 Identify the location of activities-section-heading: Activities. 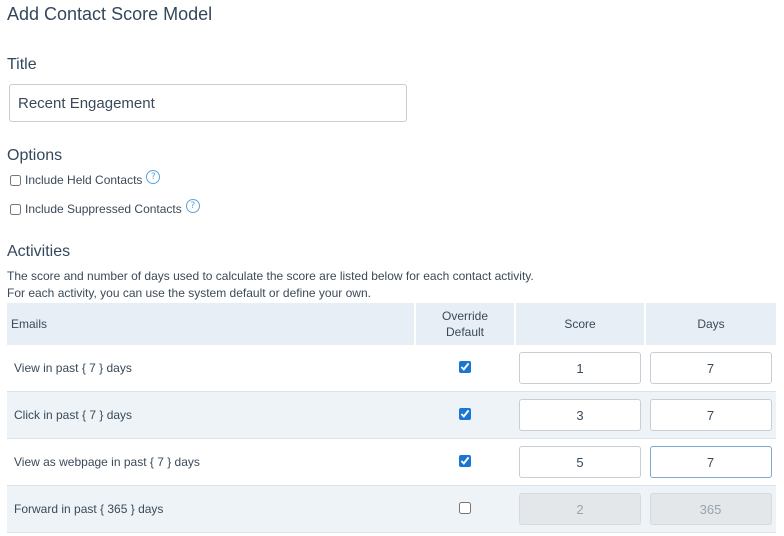
(39, 251).